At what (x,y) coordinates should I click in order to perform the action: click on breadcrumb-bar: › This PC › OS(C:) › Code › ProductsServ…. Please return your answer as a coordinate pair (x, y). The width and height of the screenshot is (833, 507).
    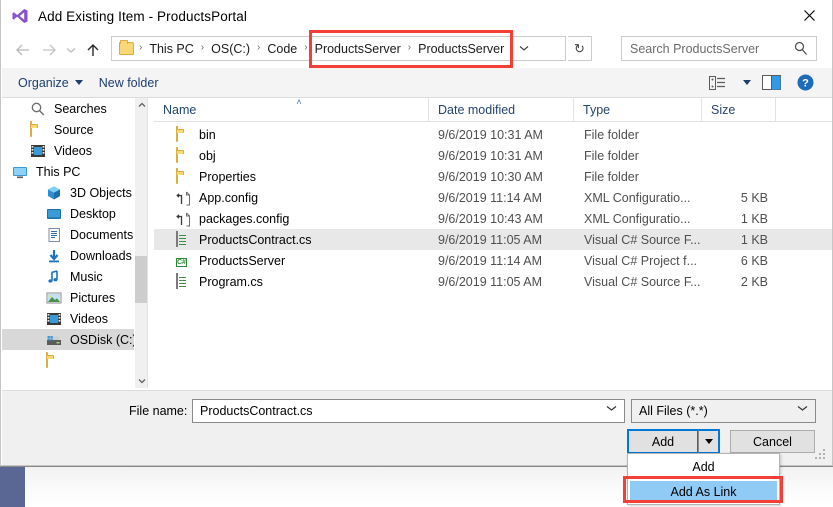
    Looking at the image, I should click on (338, 48).